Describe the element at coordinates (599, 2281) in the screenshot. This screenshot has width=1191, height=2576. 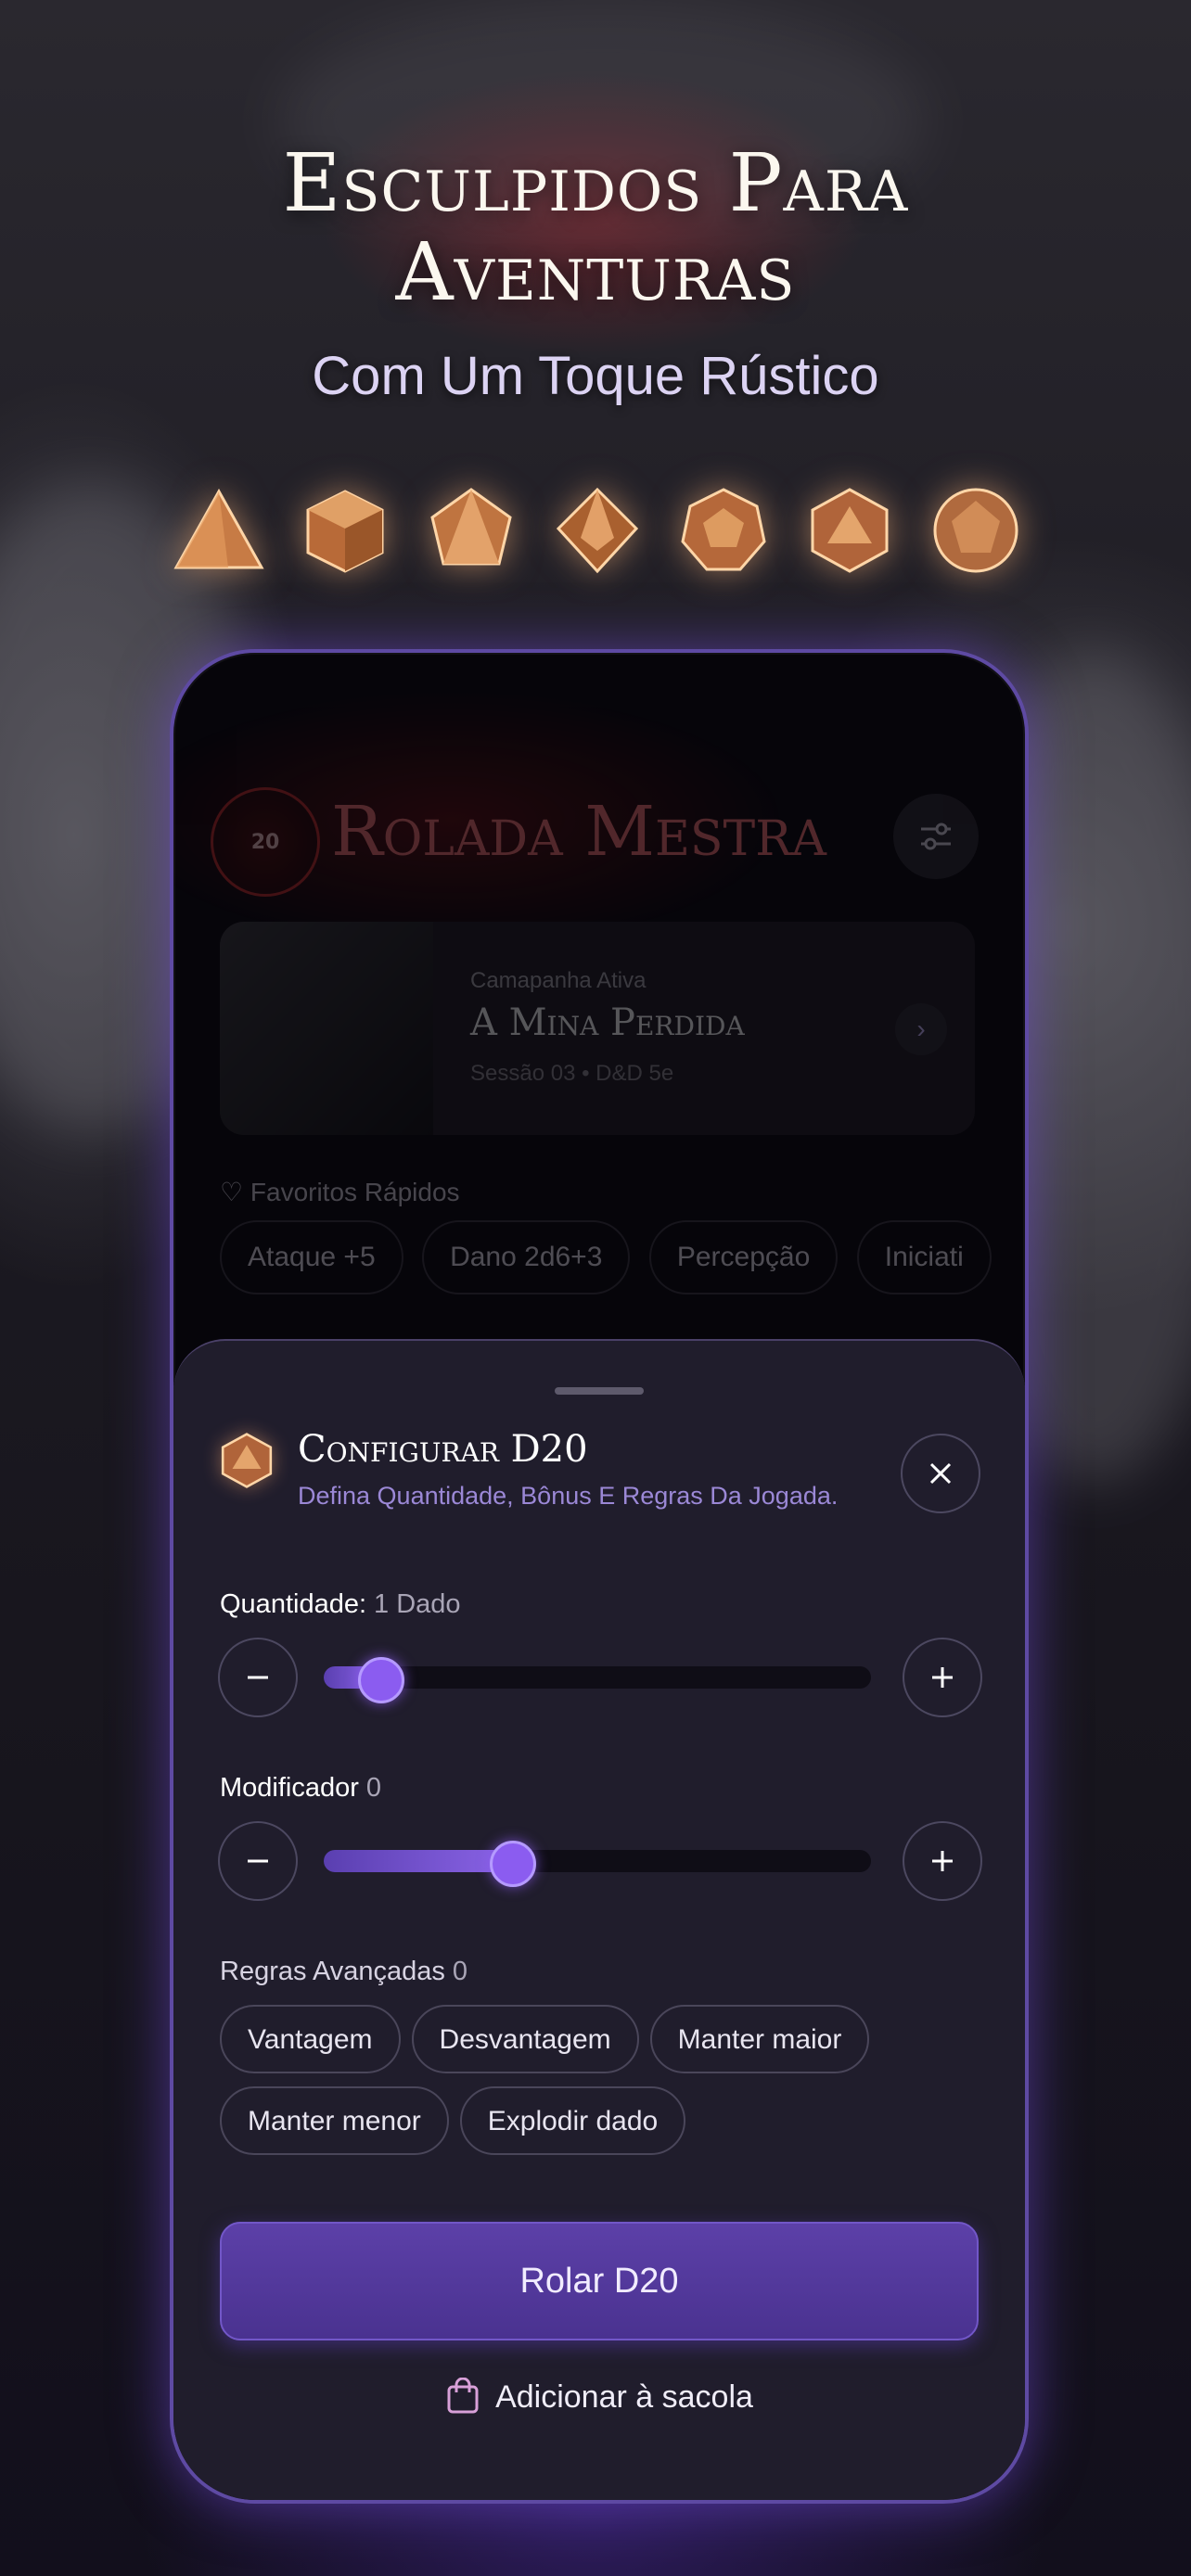
I see `roll-button: Rolar D20` at that location.